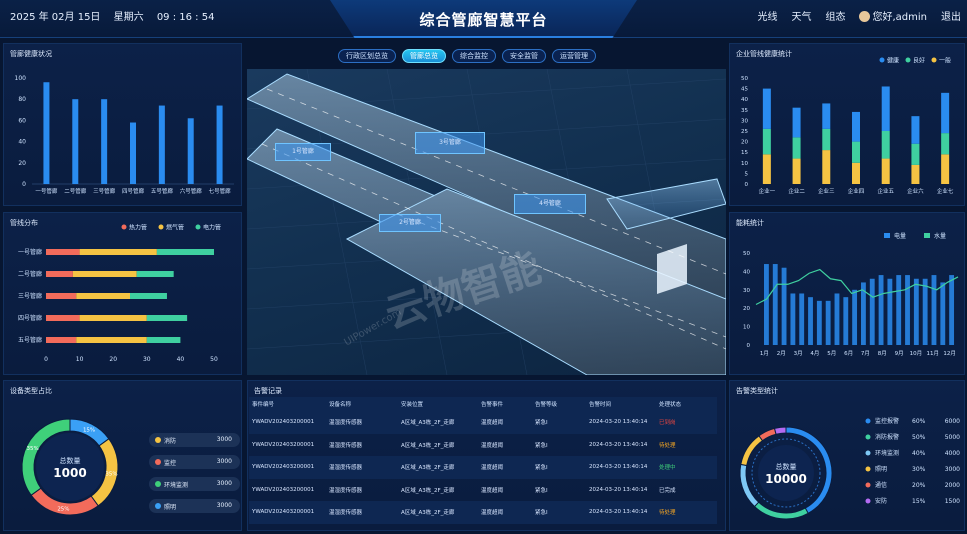 Image resolution: width=967 pixels, height=534 pixels. What do you see at coordinates (670, 405) in the screenshot?
I see `col-status: 处理状态` at bounding box center [670, 405].